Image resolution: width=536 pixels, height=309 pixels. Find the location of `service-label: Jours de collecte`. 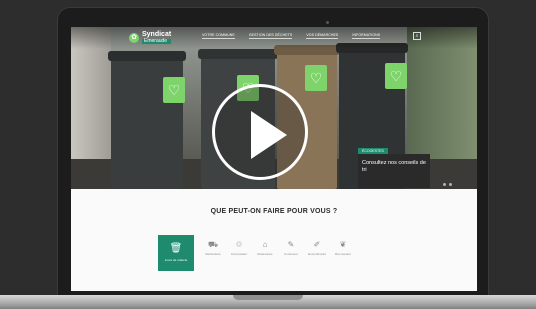

service-label: Jours de collecte is located at coordinates (176, 260).